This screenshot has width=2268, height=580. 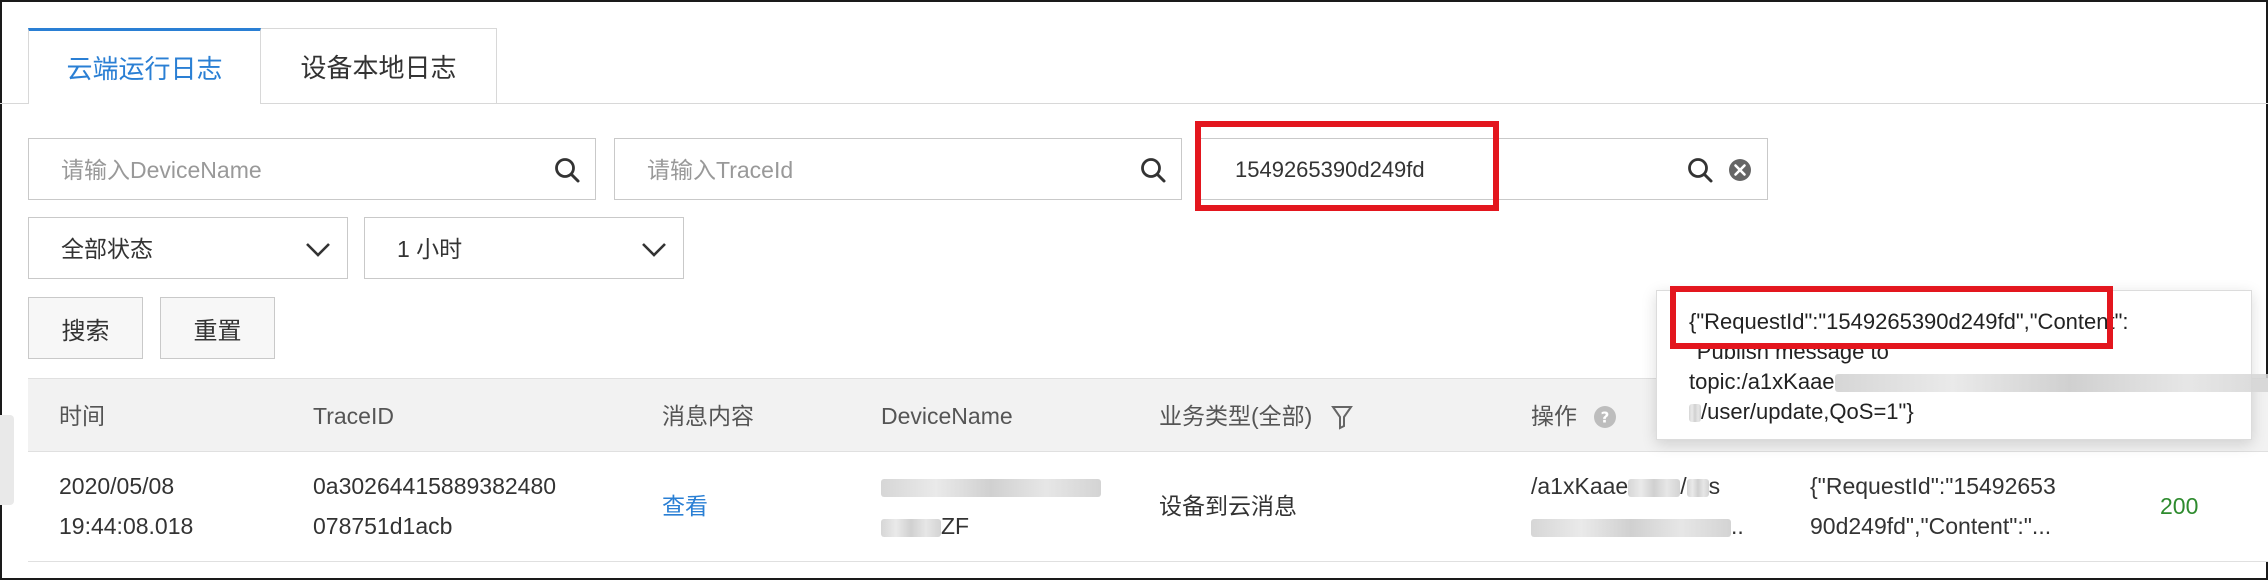 I want to click on status-select-value: 全部状态, so click(x=107, y=249).